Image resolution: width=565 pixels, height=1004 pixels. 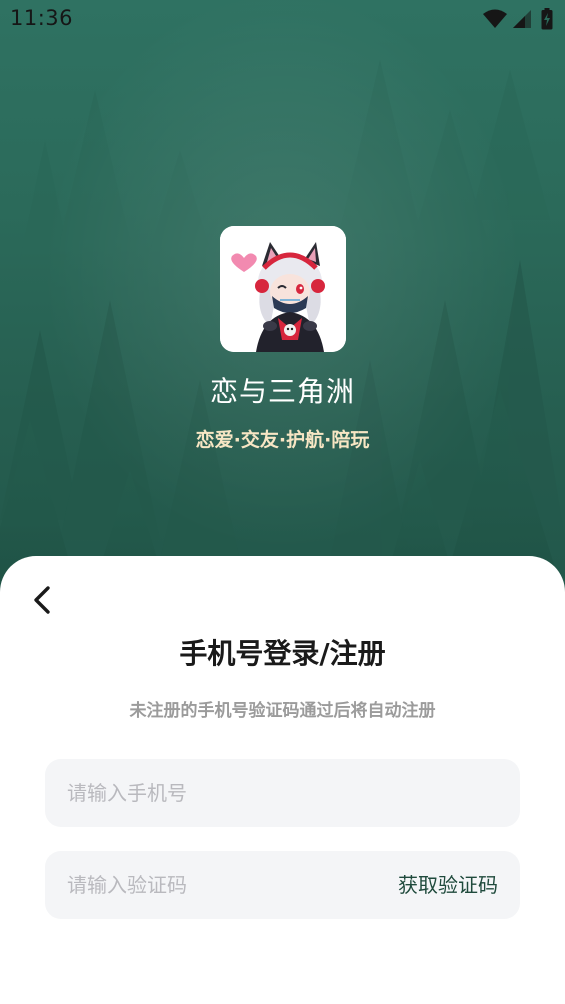 I want to click on status-time: 11:36, so click(x=42, y=18).